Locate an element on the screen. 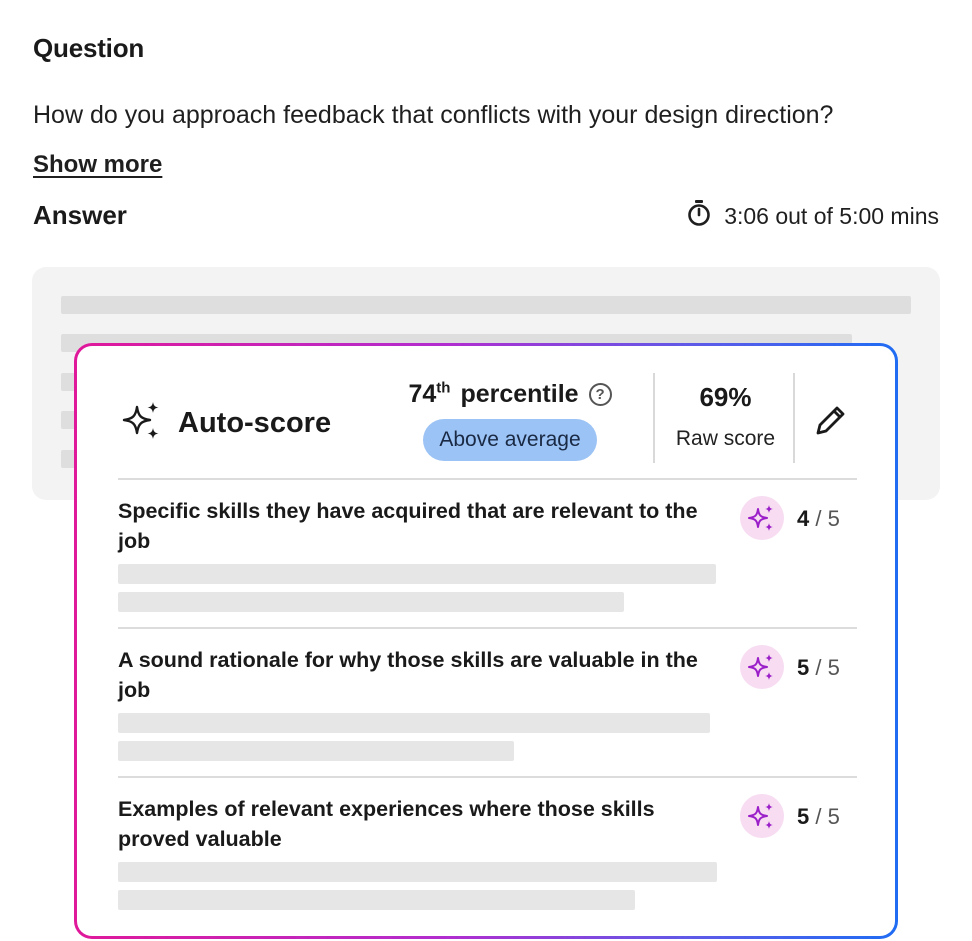 Image resolution: width=972 pixels, height=941 pixels. timer: 3:06 out of 5:00 mins is located at coordinates (812, 216).